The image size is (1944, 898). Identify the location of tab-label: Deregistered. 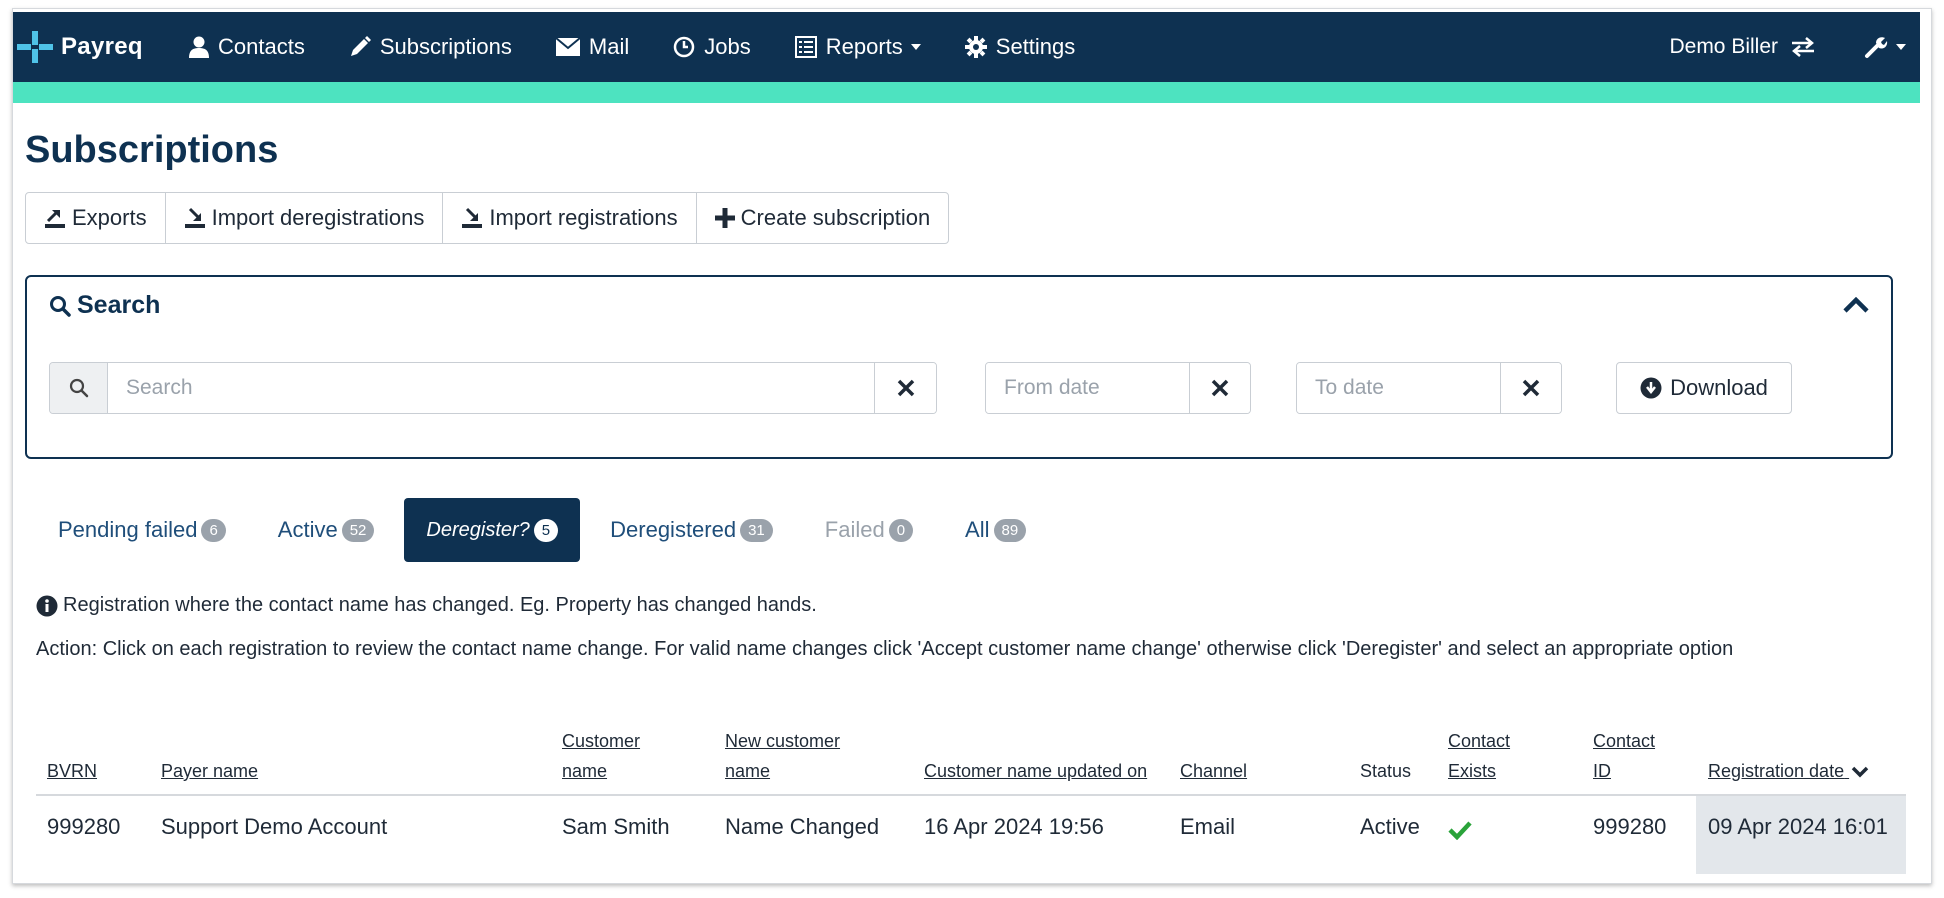
(673, 529).